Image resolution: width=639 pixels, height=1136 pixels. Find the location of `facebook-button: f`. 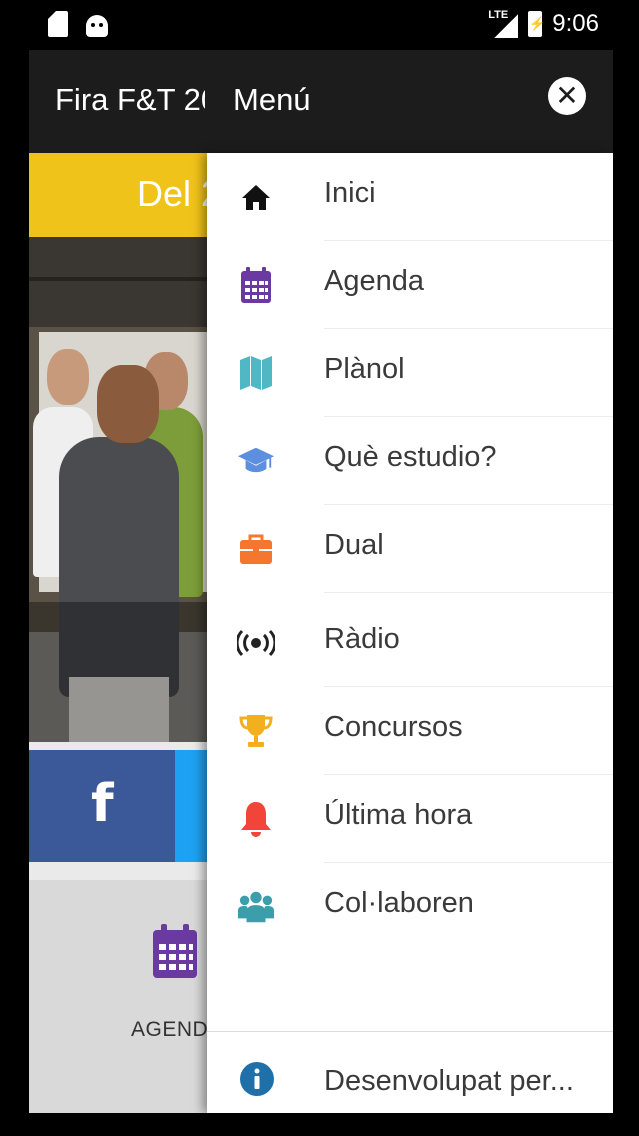

facebook-button: f is located at coordinates (102, 806).